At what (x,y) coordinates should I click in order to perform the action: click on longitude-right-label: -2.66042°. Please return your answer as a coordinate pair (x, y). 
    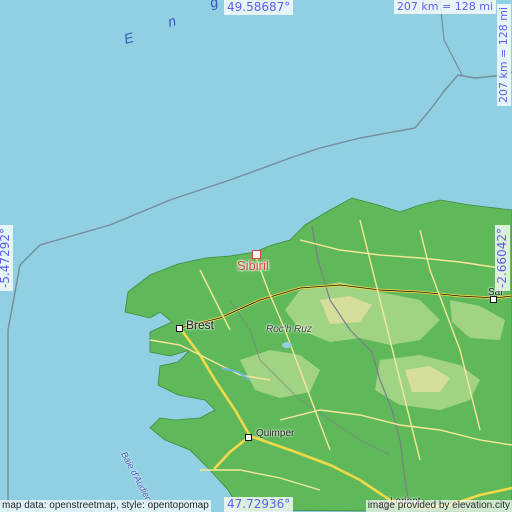
    Looking at the image, I should click on (502, 258).